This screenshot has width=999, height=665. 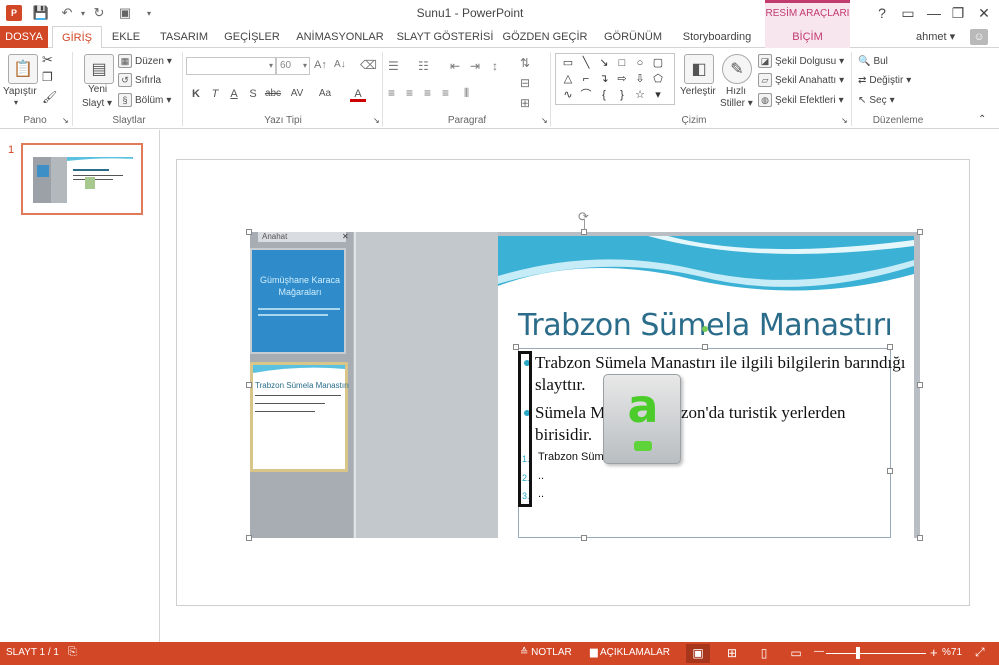 I want to click on new-slide-button: Yeni, so click(x=97, y=89).